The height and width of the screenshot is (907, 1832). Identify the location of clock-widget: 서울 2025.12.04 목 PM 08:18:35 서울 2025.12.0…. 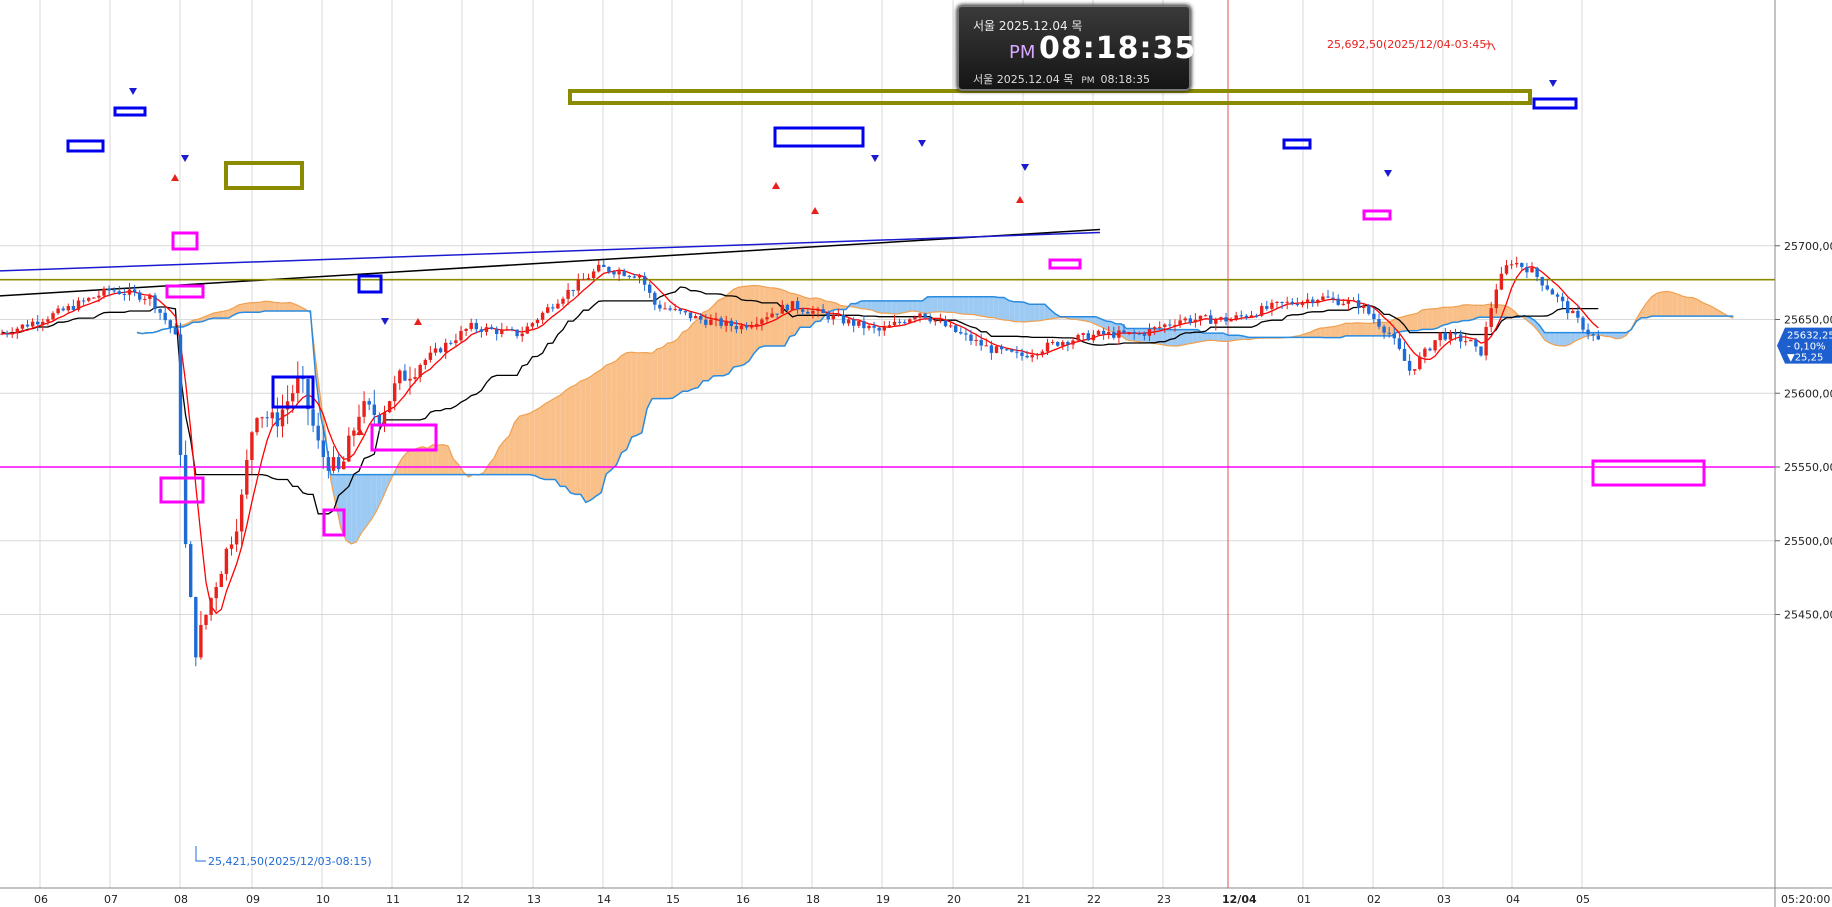
(1076, 48).